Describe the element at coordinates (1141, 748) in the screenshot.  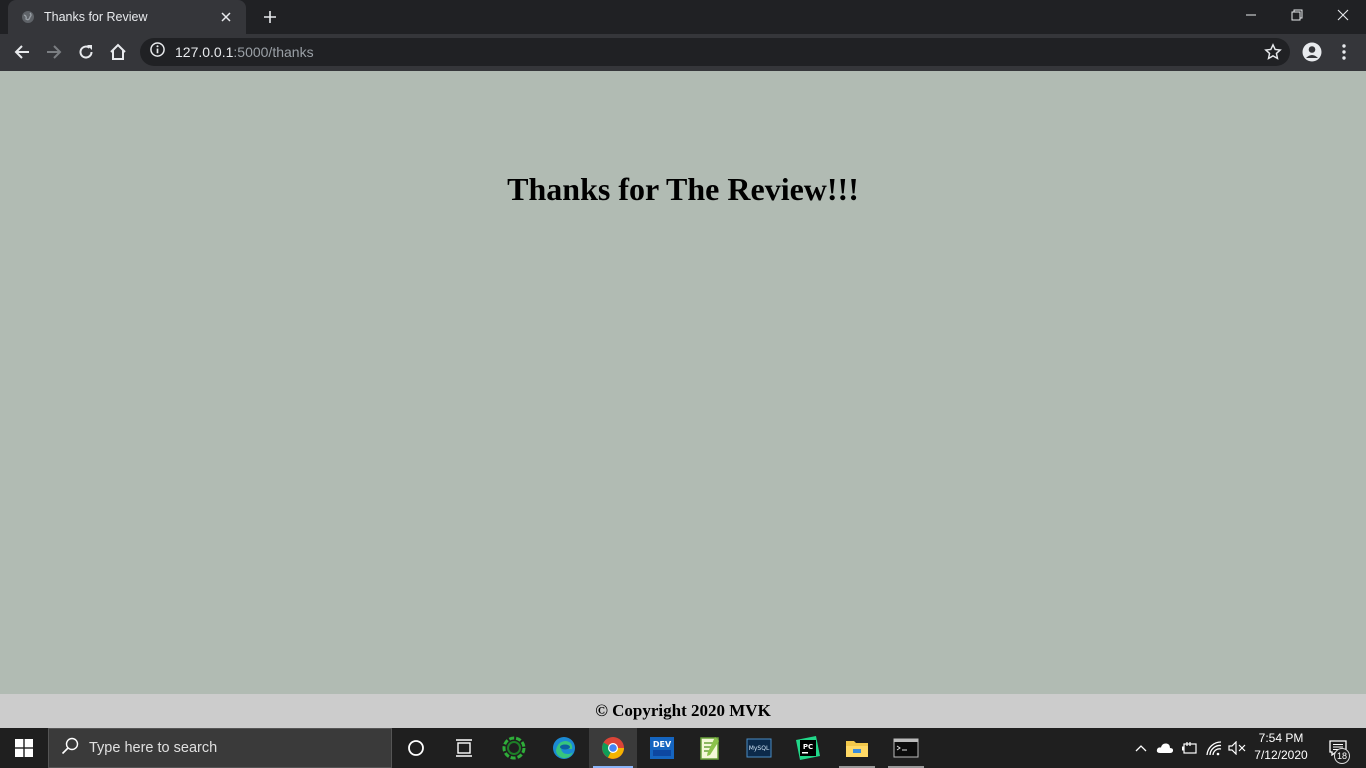
I see `chevron-up-icon` at that location.